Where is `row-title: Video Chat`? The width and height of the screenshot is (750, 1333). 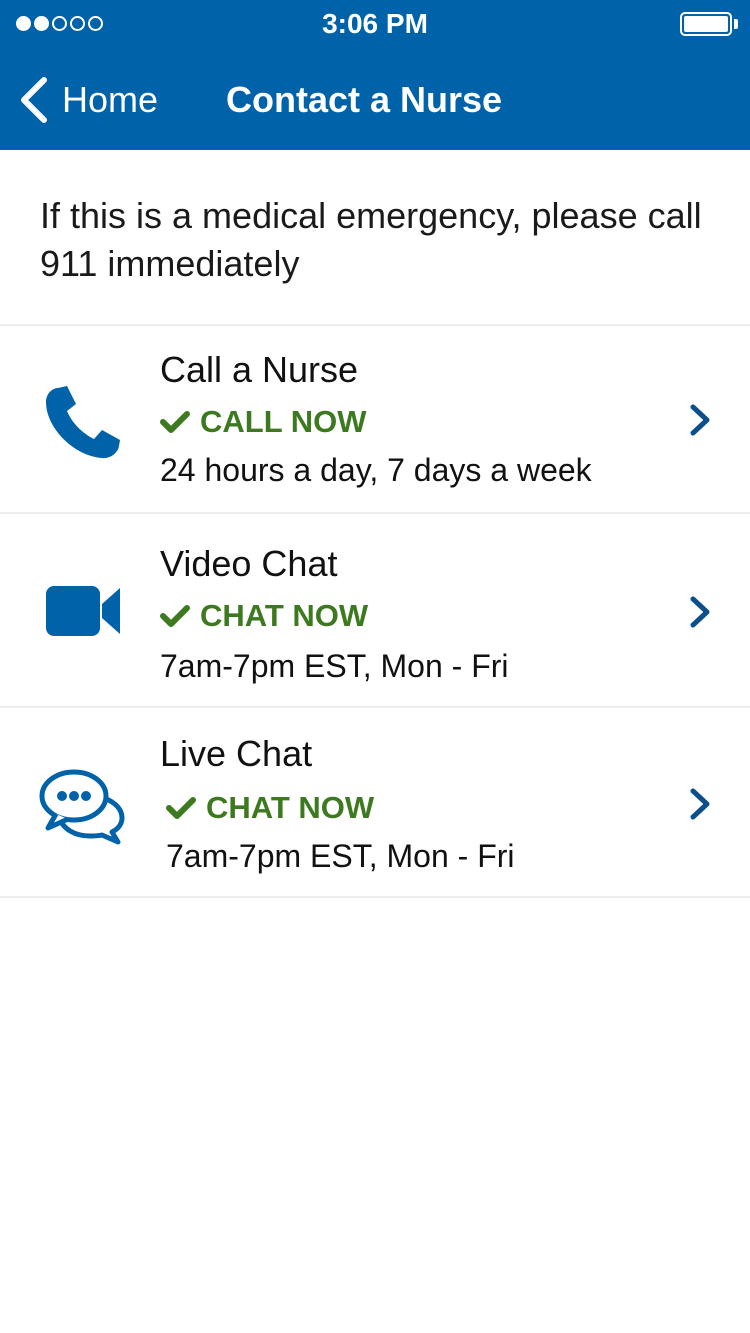
row-title: Video Chat is located at coordinates (249, 563).